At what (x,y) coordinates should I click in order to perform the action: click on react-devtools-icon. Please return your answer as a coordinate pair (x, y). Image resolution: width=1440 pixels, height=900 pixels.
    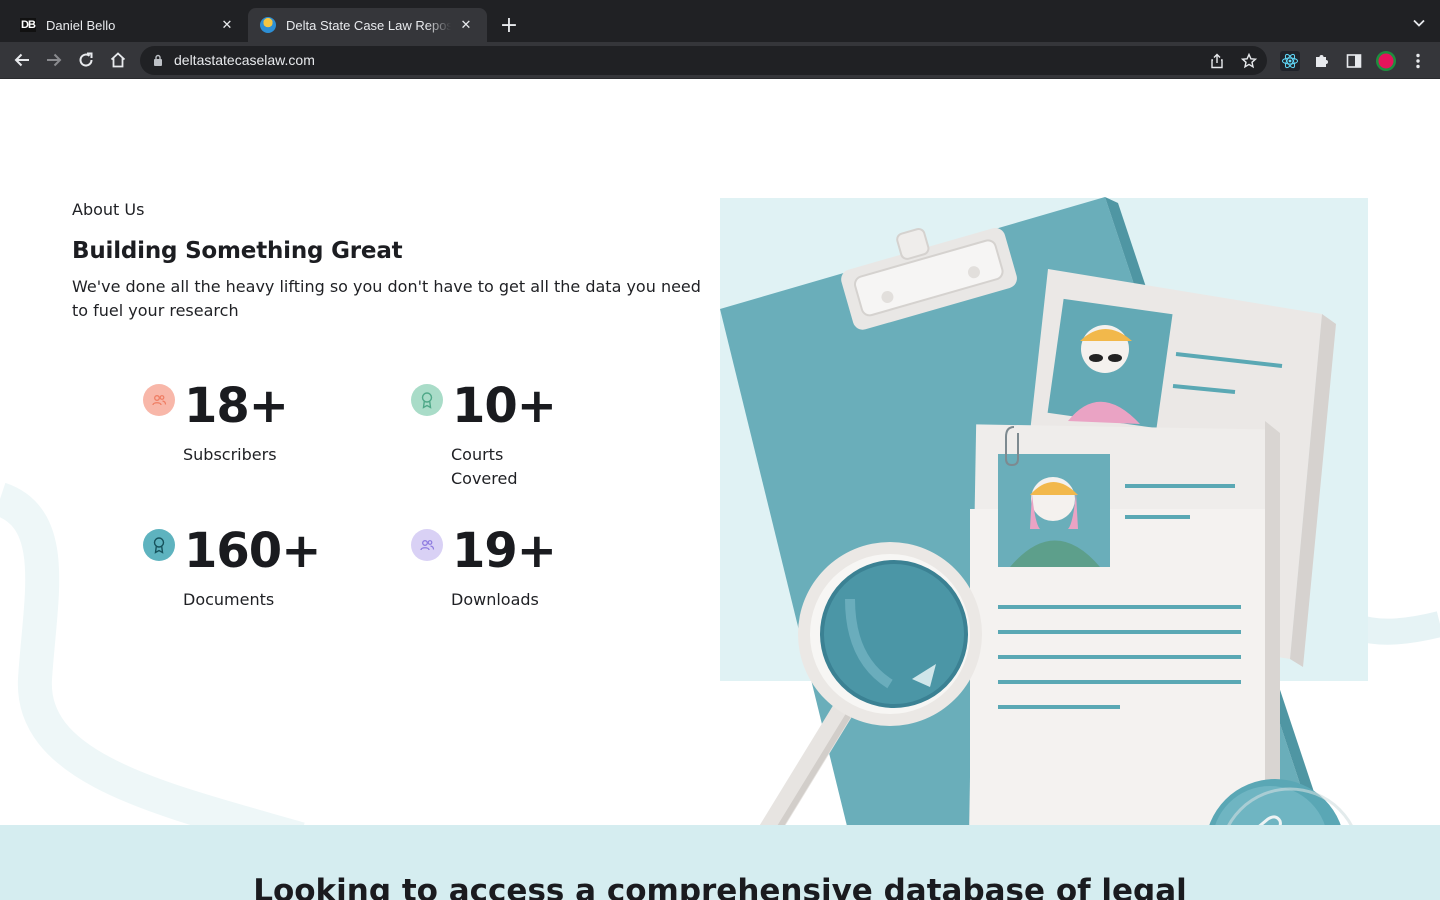
    Looking at the image, I should click on (1290, 61).